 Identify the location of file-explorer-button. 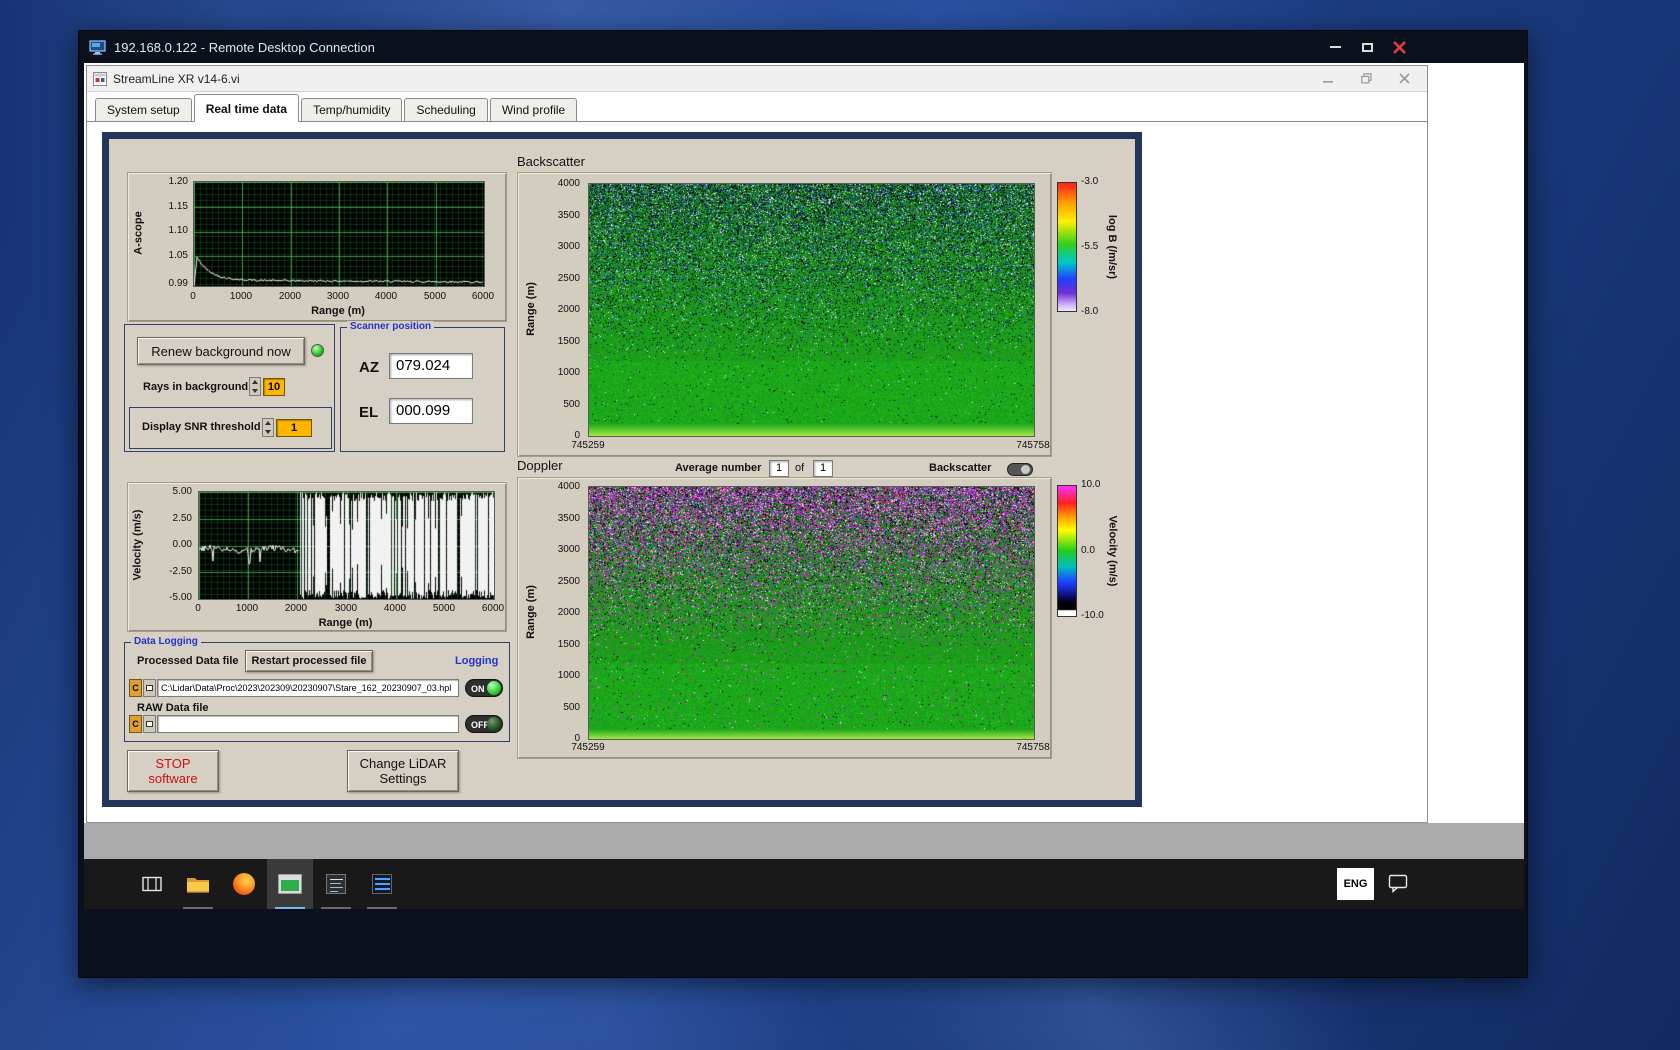
(198, 884).